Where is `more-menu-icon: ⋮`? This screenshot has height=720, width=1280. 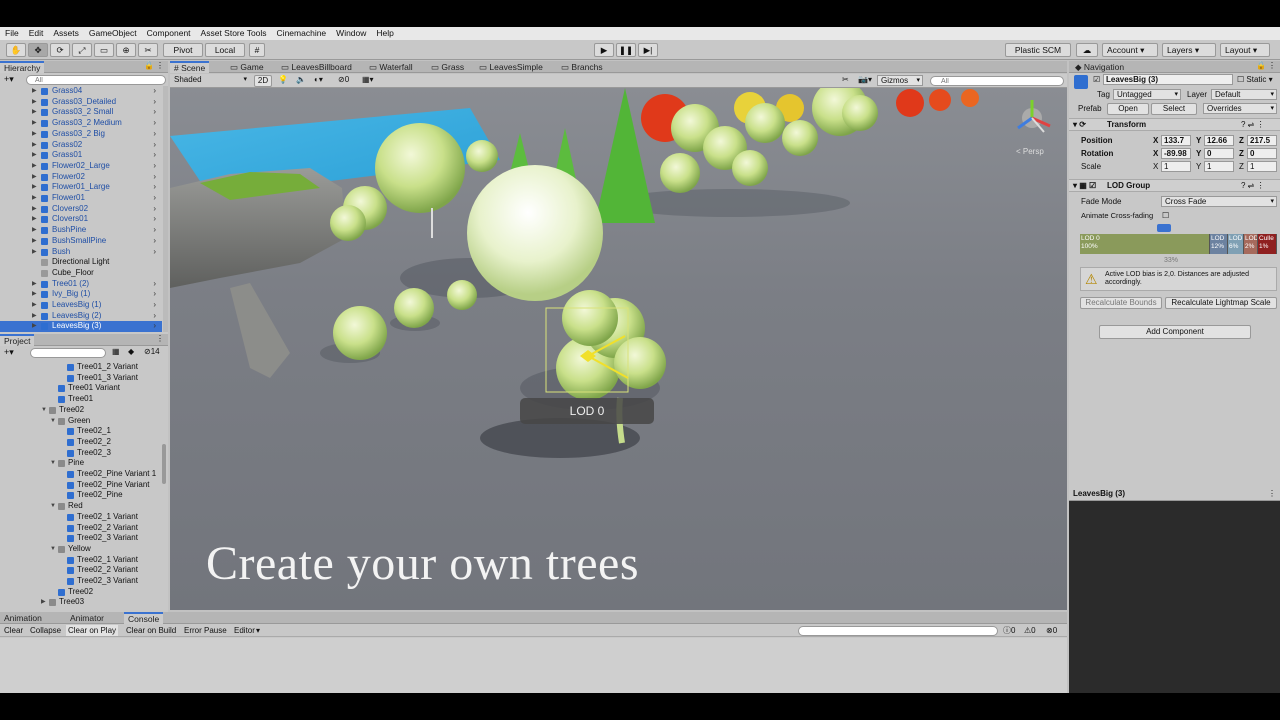
more-menu-icon: ⋮ is located at coordinates (160, 65).